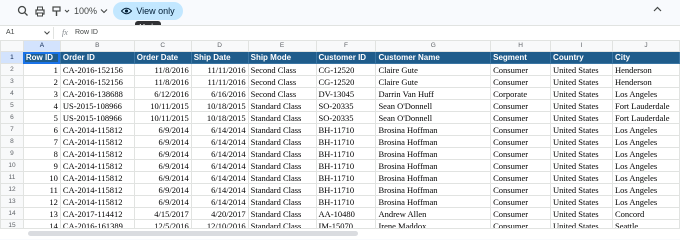  Describe the element at coordinates (12, 93) in the screenshot. I see `row-number: 4` at that location.